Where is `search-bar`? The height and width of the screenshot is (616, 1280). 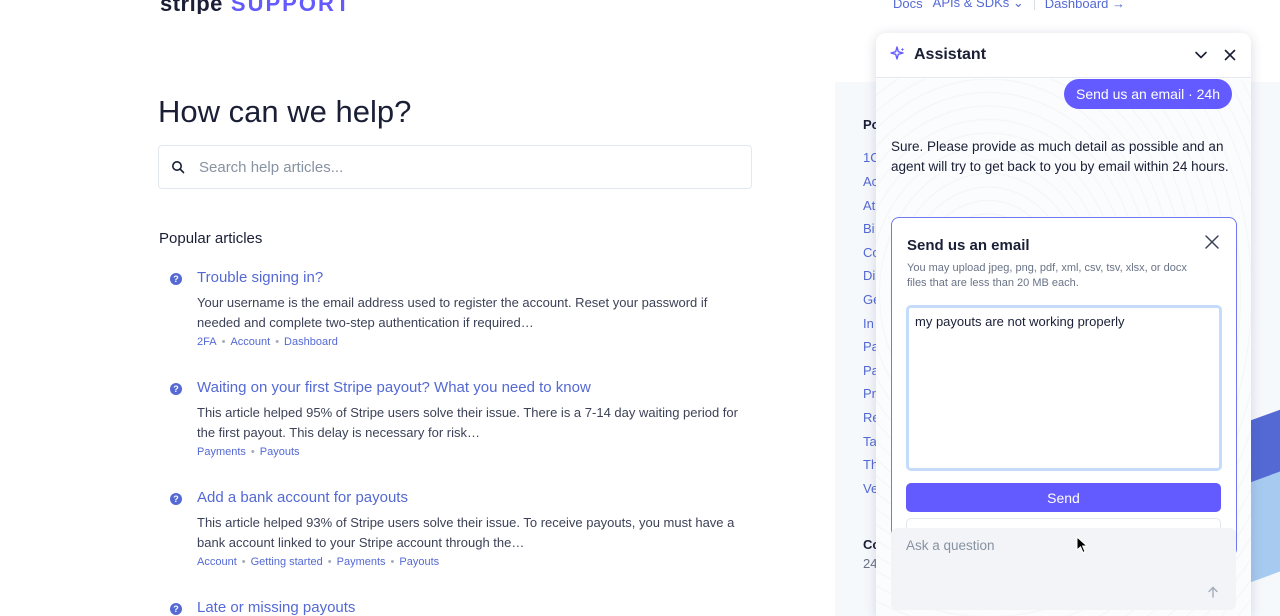
search-bar is located at coordinates (455, 167).